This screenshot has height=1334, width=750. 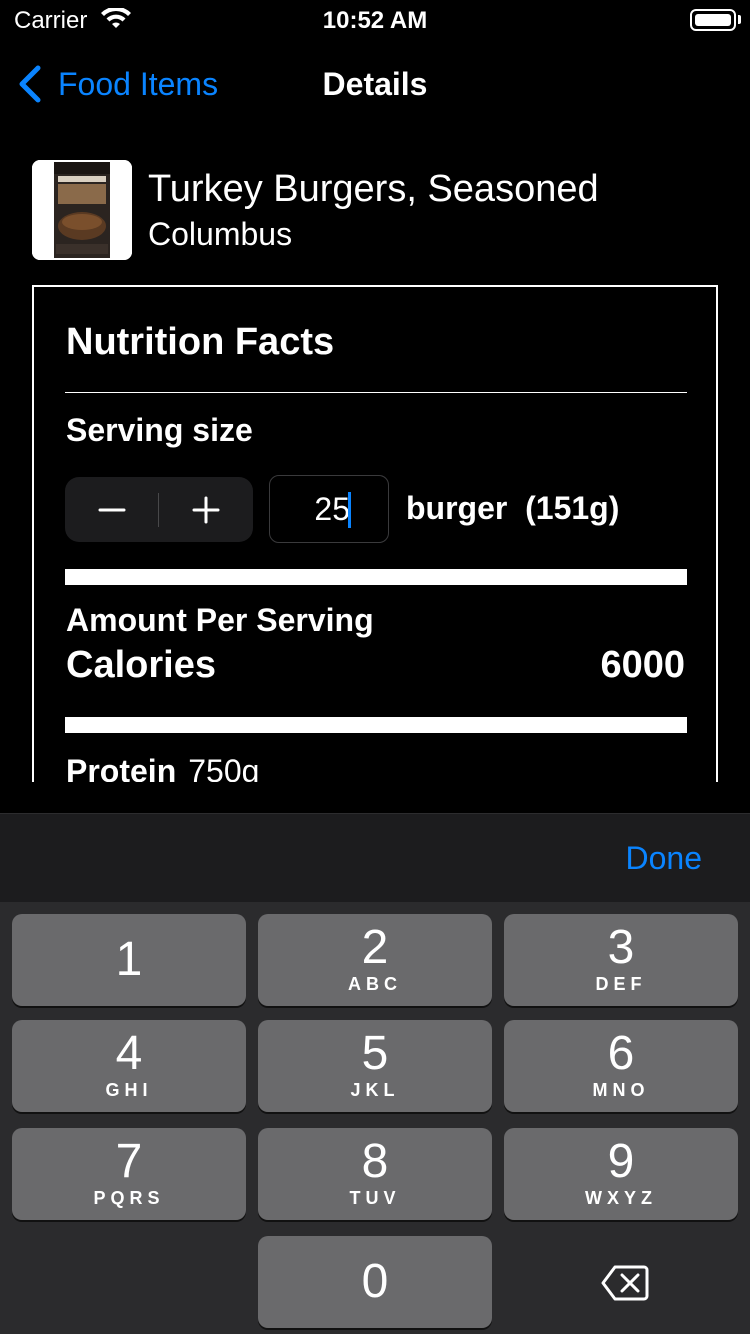 I want to click on key-0: 0, so click(x=375, y=1282).